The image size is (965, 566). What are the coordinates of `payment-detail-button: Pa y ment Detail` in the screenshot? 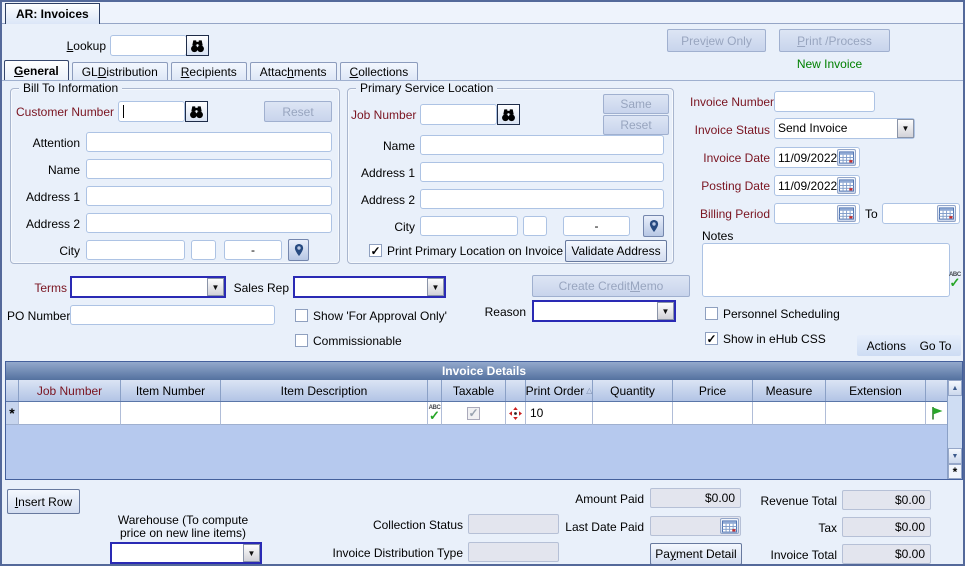 It's located at (696, 553).